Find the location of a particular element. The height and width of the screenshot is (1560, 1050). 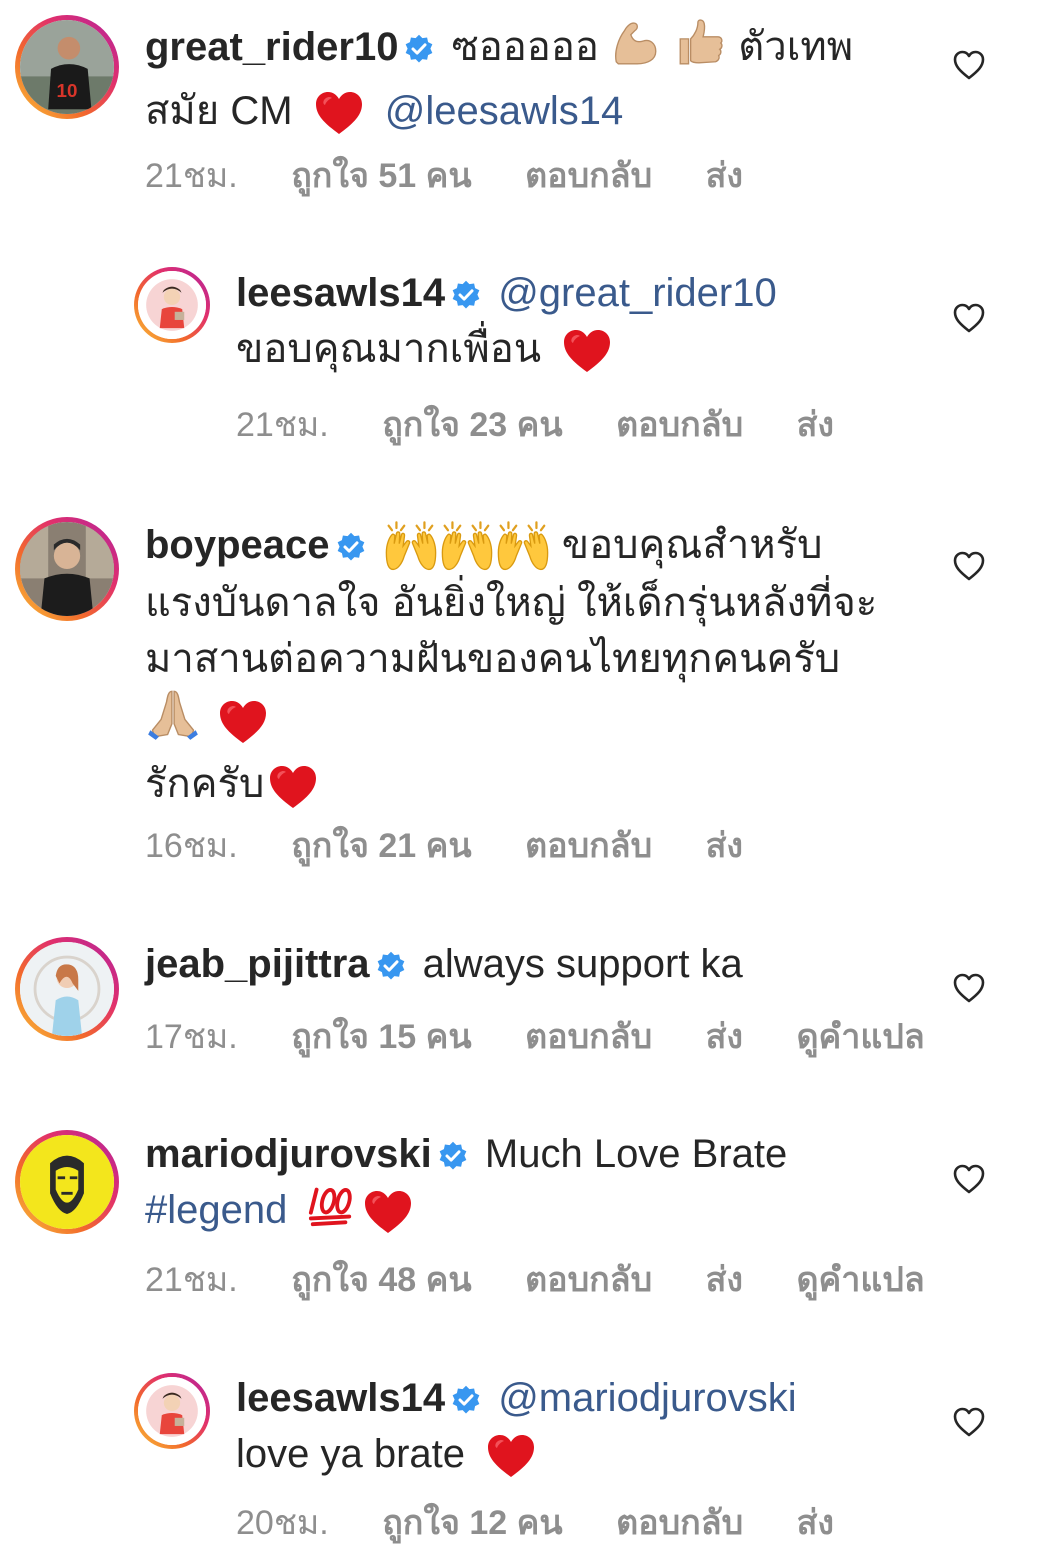

folded-hands-emoji is located at coordinates (173, 721).